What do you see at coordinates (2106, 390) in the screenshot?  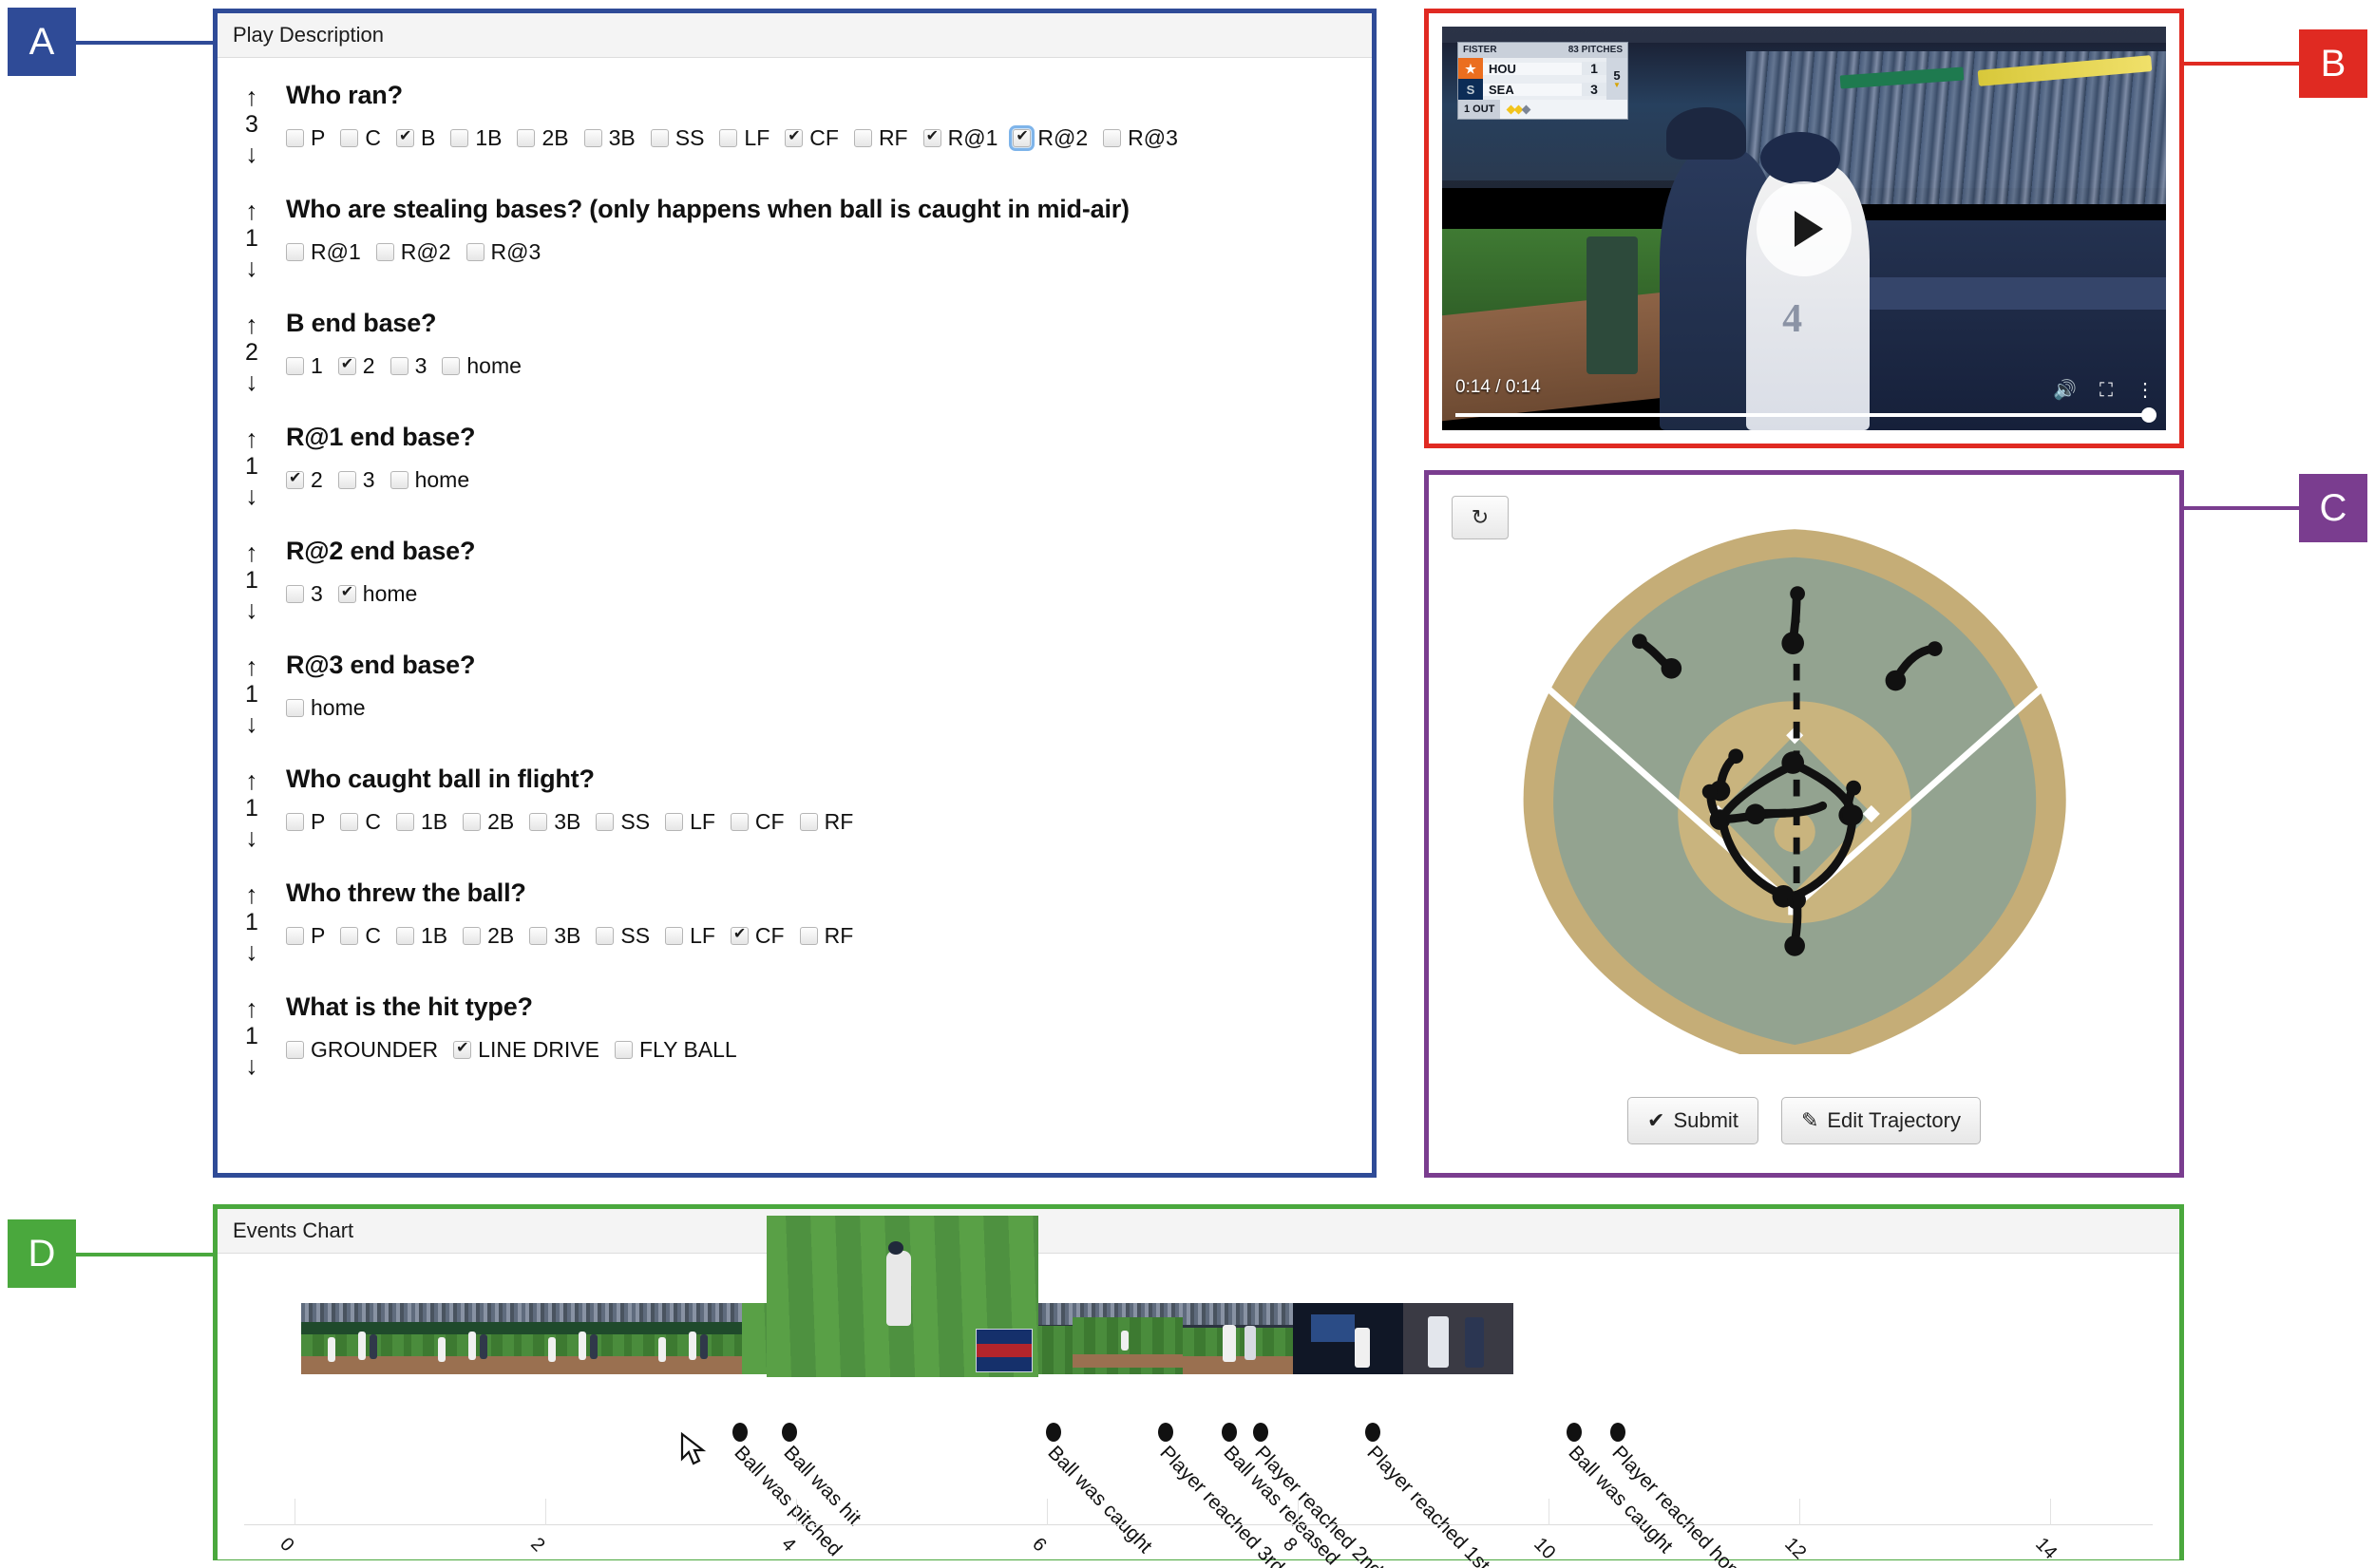 I see `fullscreen-icon: ⛶` at bounding box center [2106, 390].